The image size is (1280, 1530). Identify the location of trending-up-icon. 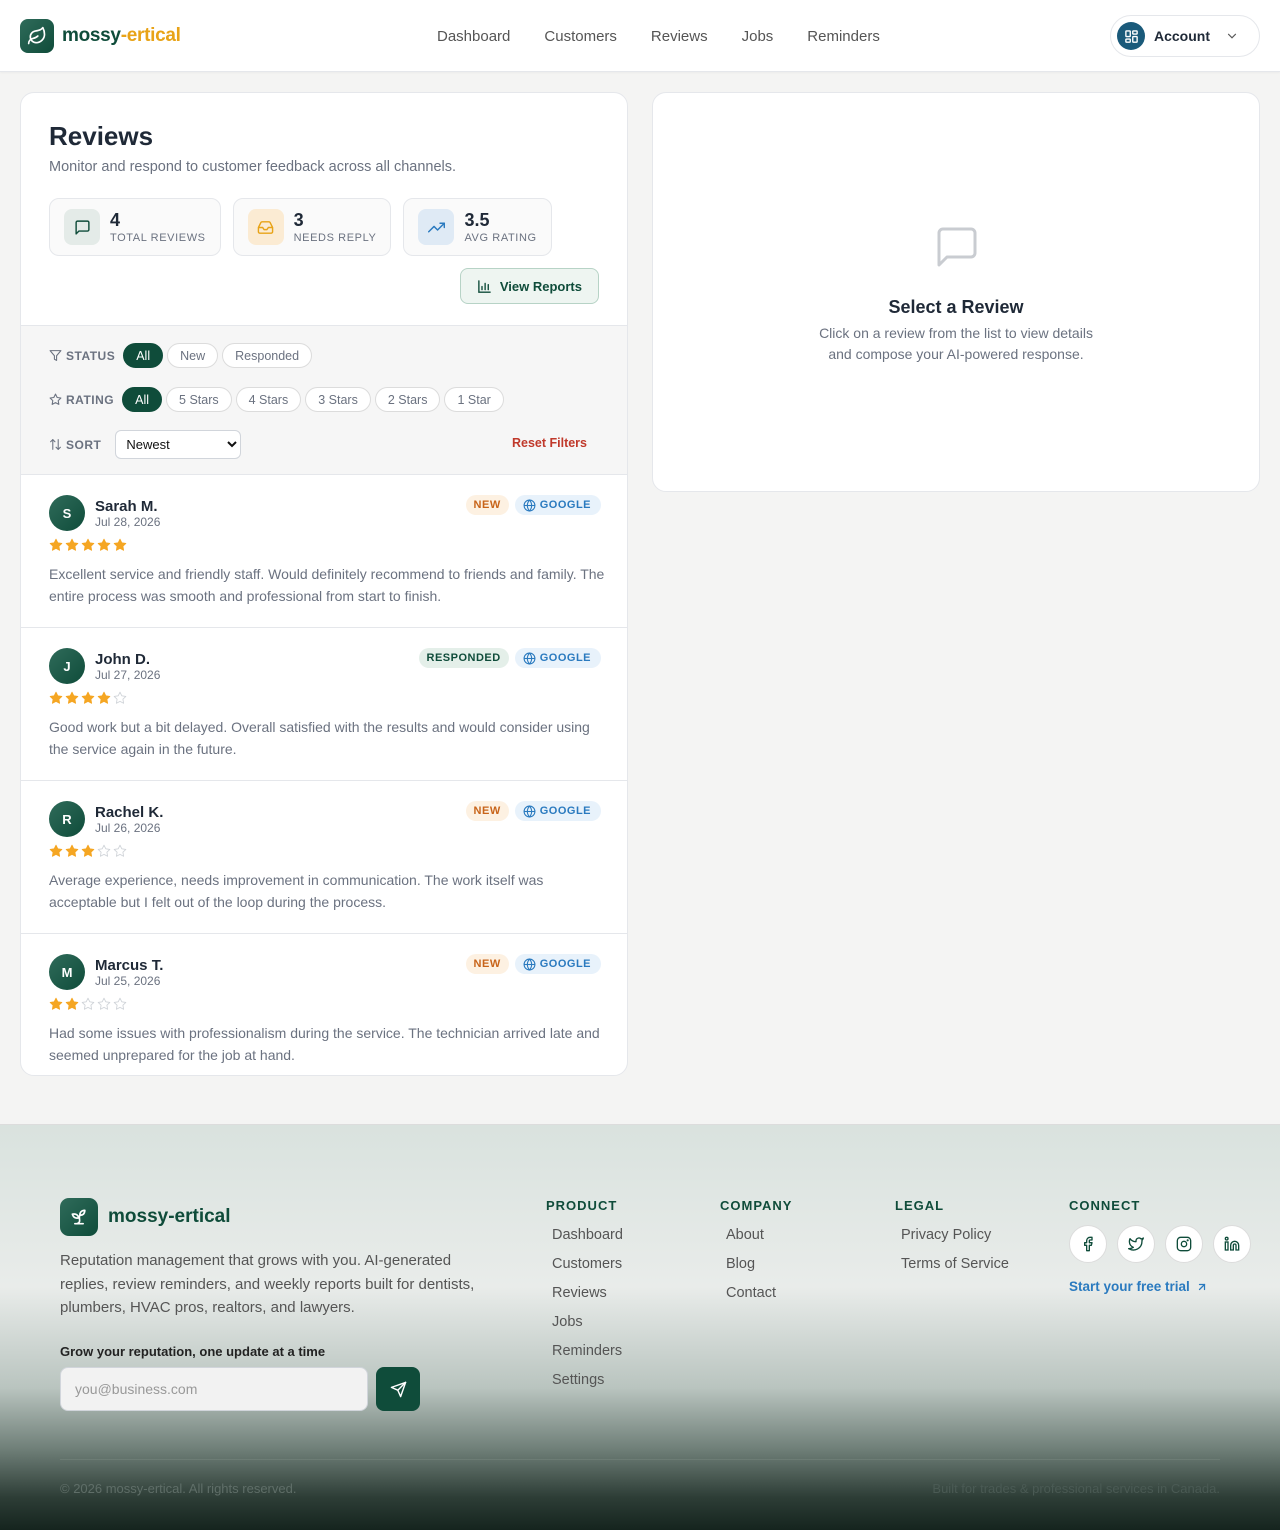
(436, 227).